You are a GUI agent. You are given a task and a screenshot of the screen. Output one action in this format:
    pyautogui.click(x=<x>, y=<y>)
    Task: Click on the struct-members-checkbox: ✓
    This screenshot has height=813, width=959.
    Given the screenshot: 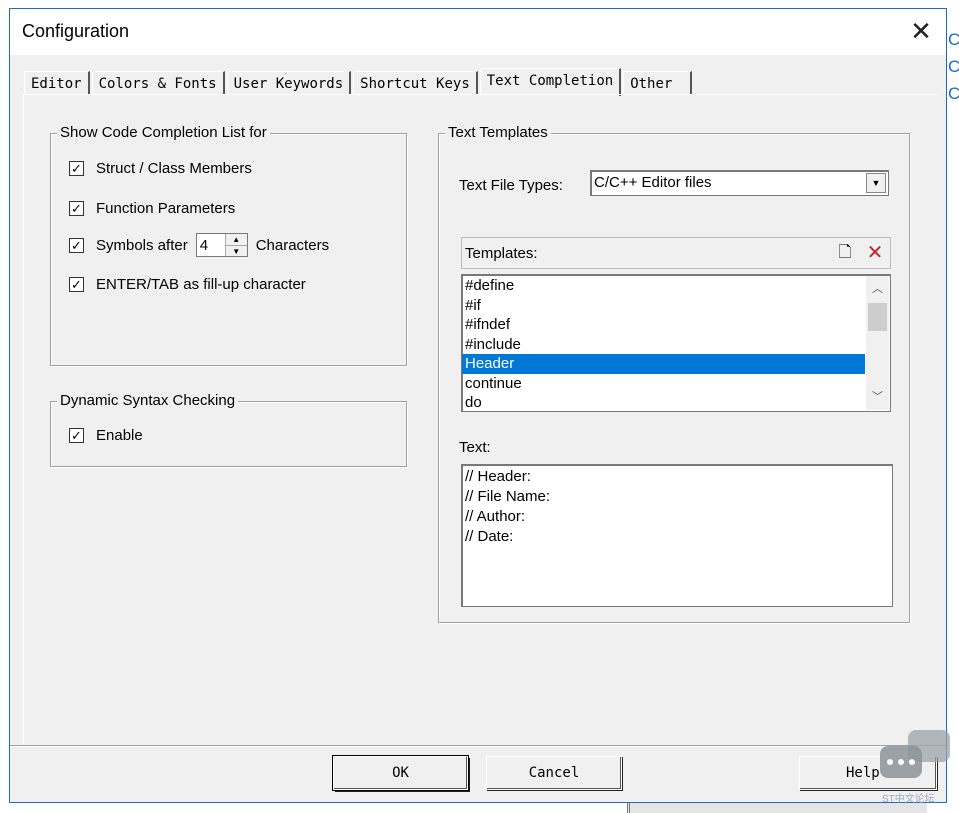 What is the action you would take?
    pyautogui.click(x=76, y=168)
    